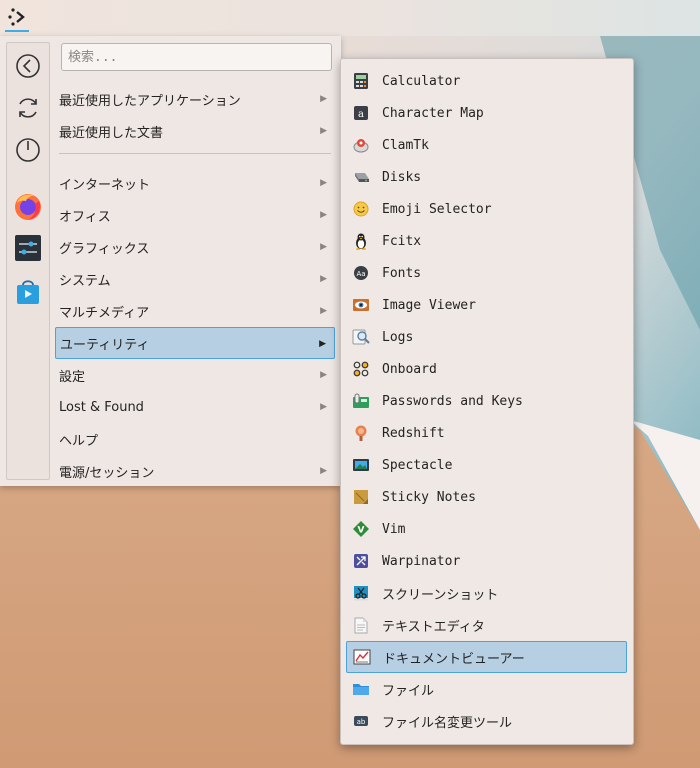 The image size is (700, 768). I want to click on discover-launcher, so click(28, 292).